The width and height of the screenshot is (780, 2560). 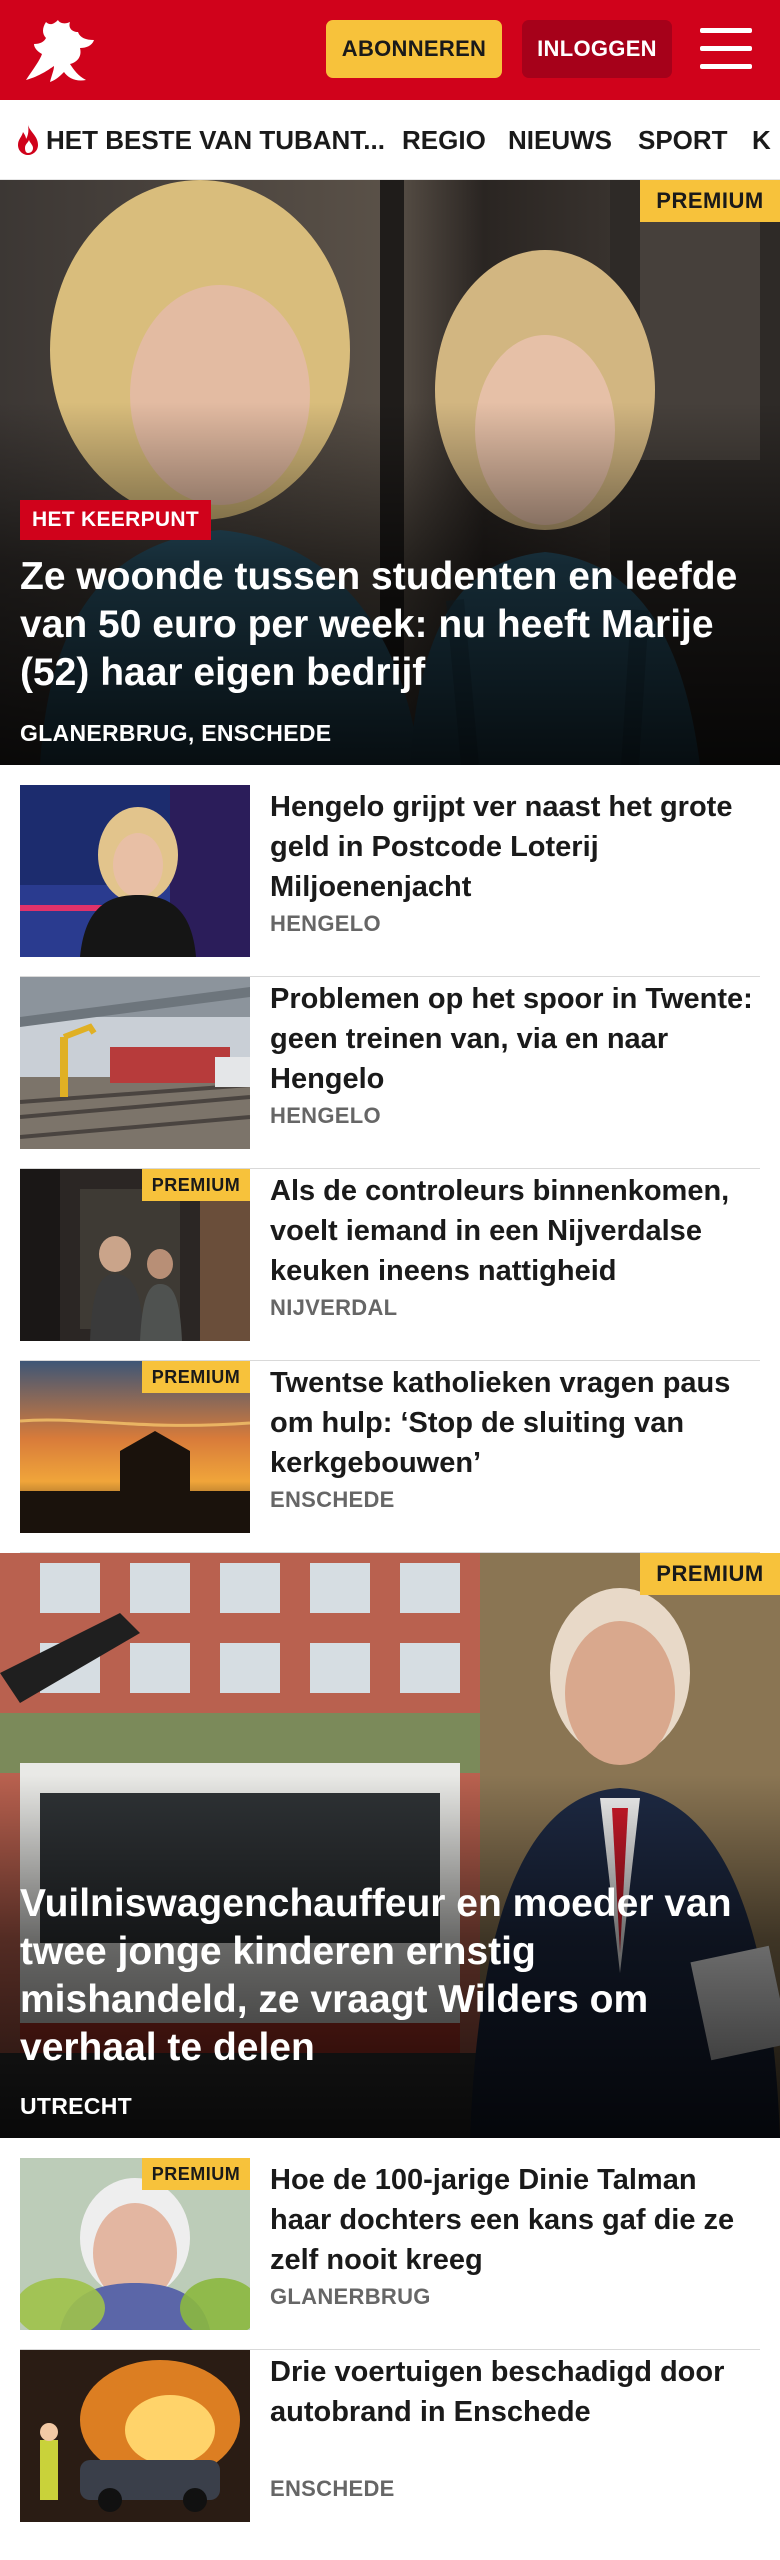 I want to click on hero-location: GLANERBRUG, ENSCHEDE, so click(x=176, y=733).